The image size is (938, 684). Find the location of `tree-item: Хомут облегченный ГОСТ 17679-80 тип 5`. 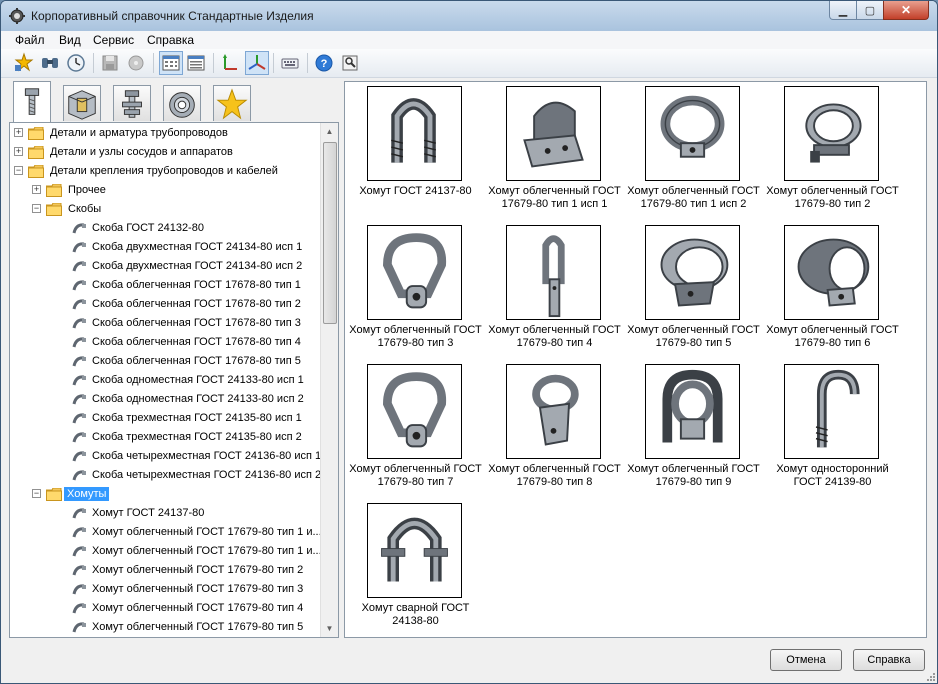

tree-item: Хомут облегченный ГОСТ 17679-80 тип 5 is located at coordinates (166, 627).